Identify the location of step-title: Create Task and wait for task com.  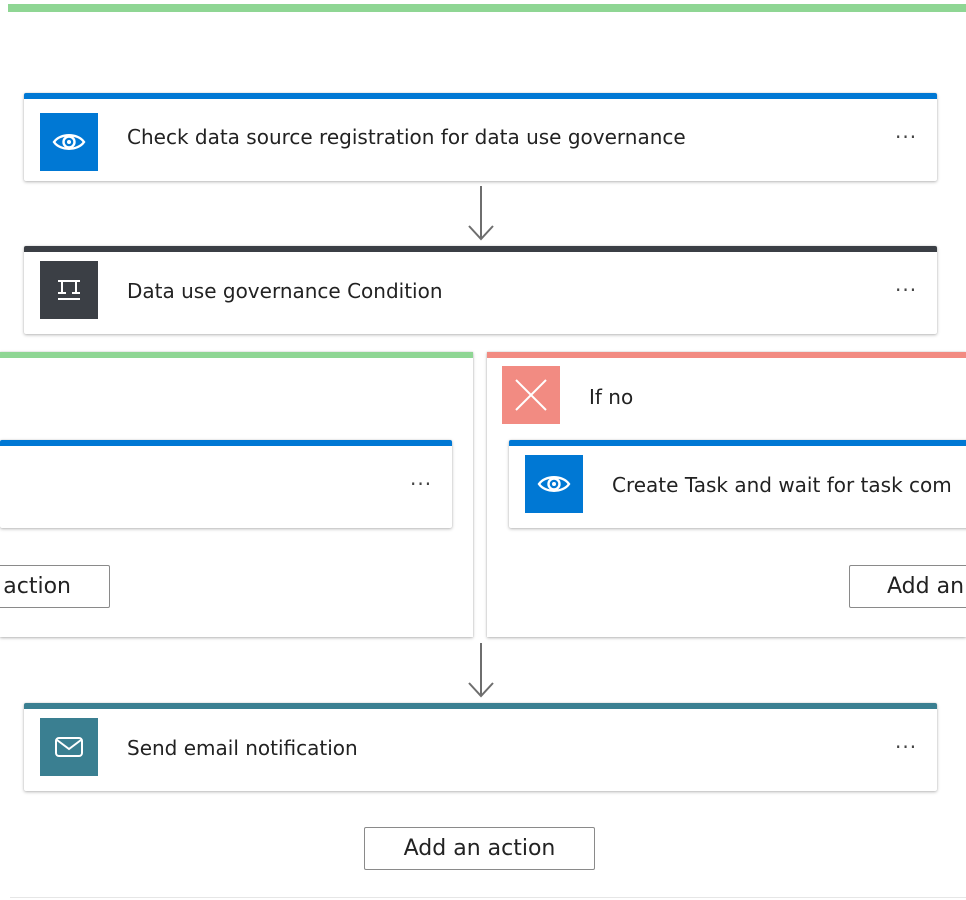
(782, 485).